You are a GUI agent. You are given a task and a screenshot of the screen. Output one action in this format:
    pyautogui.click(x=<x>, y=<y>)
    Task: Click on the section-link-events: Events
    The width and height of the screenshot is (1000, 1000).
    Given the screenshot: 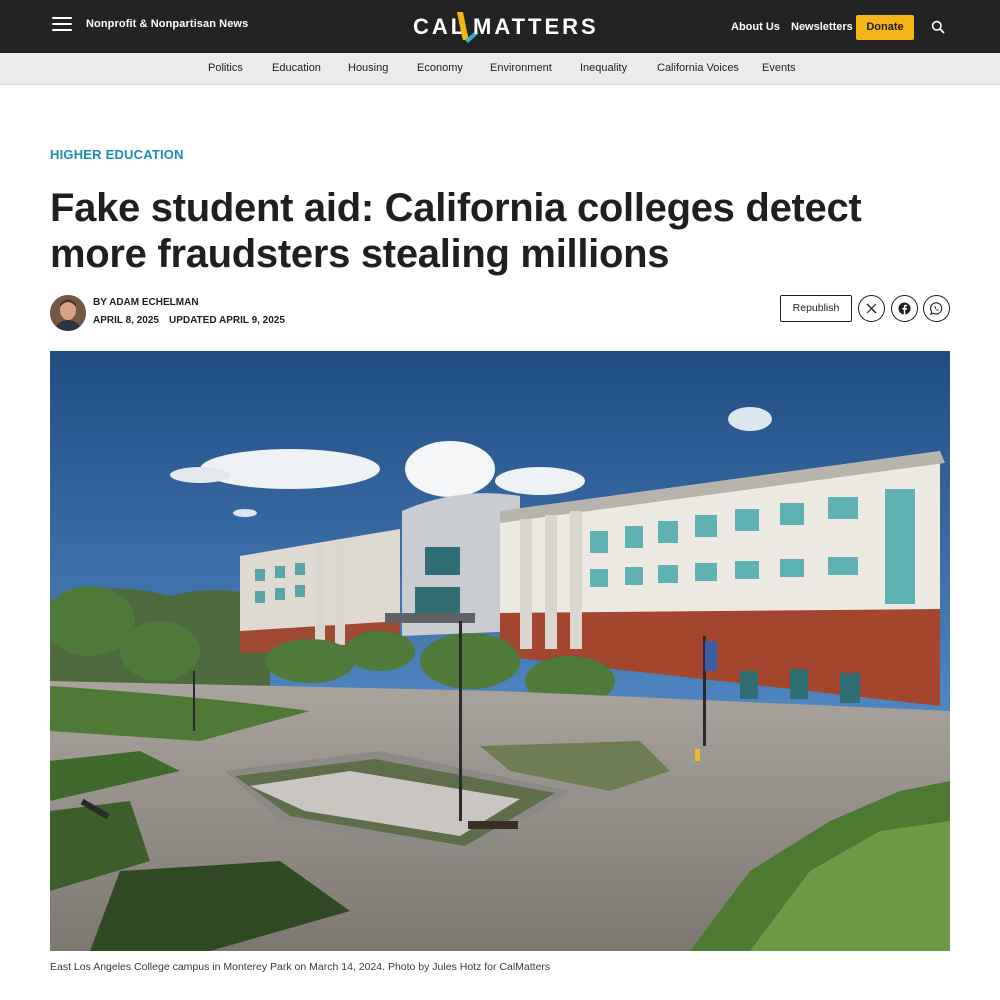 What is the action you would take?
    pyautogui.click(x=779, y=68)
    